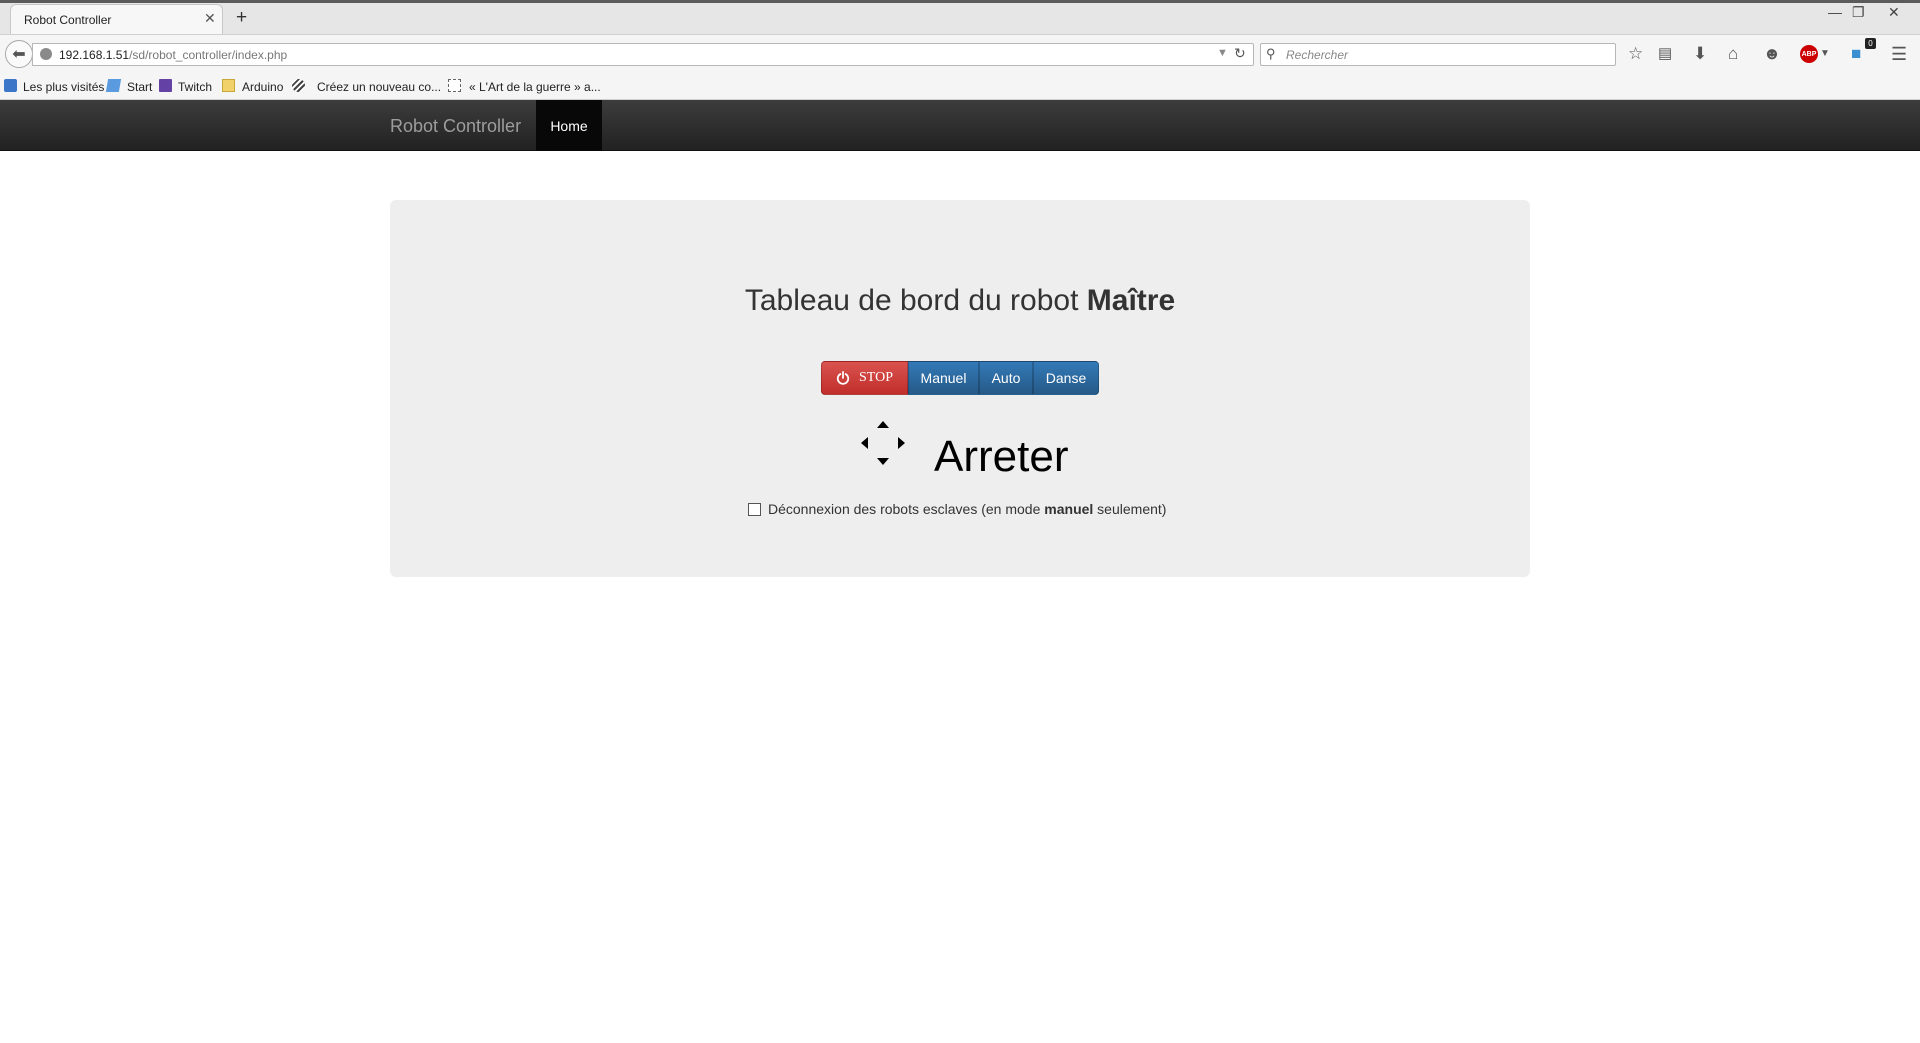 The width and height of the screenshot is (1920, 1043). Describe the element at coordinates (1870, 43) in the screenshot. I see `notification-badge: 0` at that location.